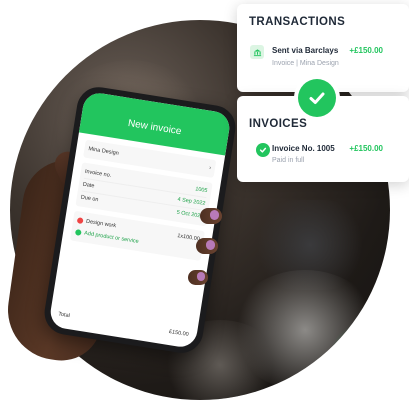 The width and height of the screenshot is (409, 408). Describe the element at coordinates (366, 148) in the screenshot. I see `invoice-amount: +£150.00` at that location.